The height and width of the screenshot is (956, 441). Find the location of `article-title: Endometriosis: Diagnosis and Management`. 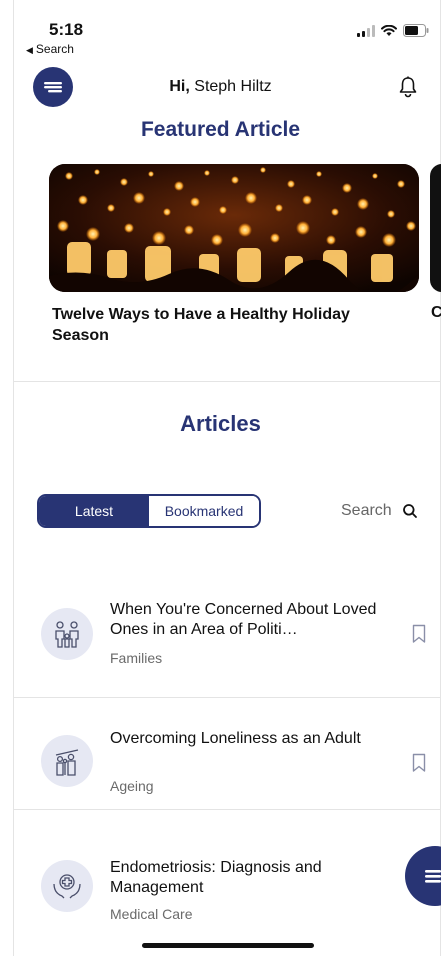

article-title: Endometriosis: Diagnosis and Management is located at coordinates (216, 877).